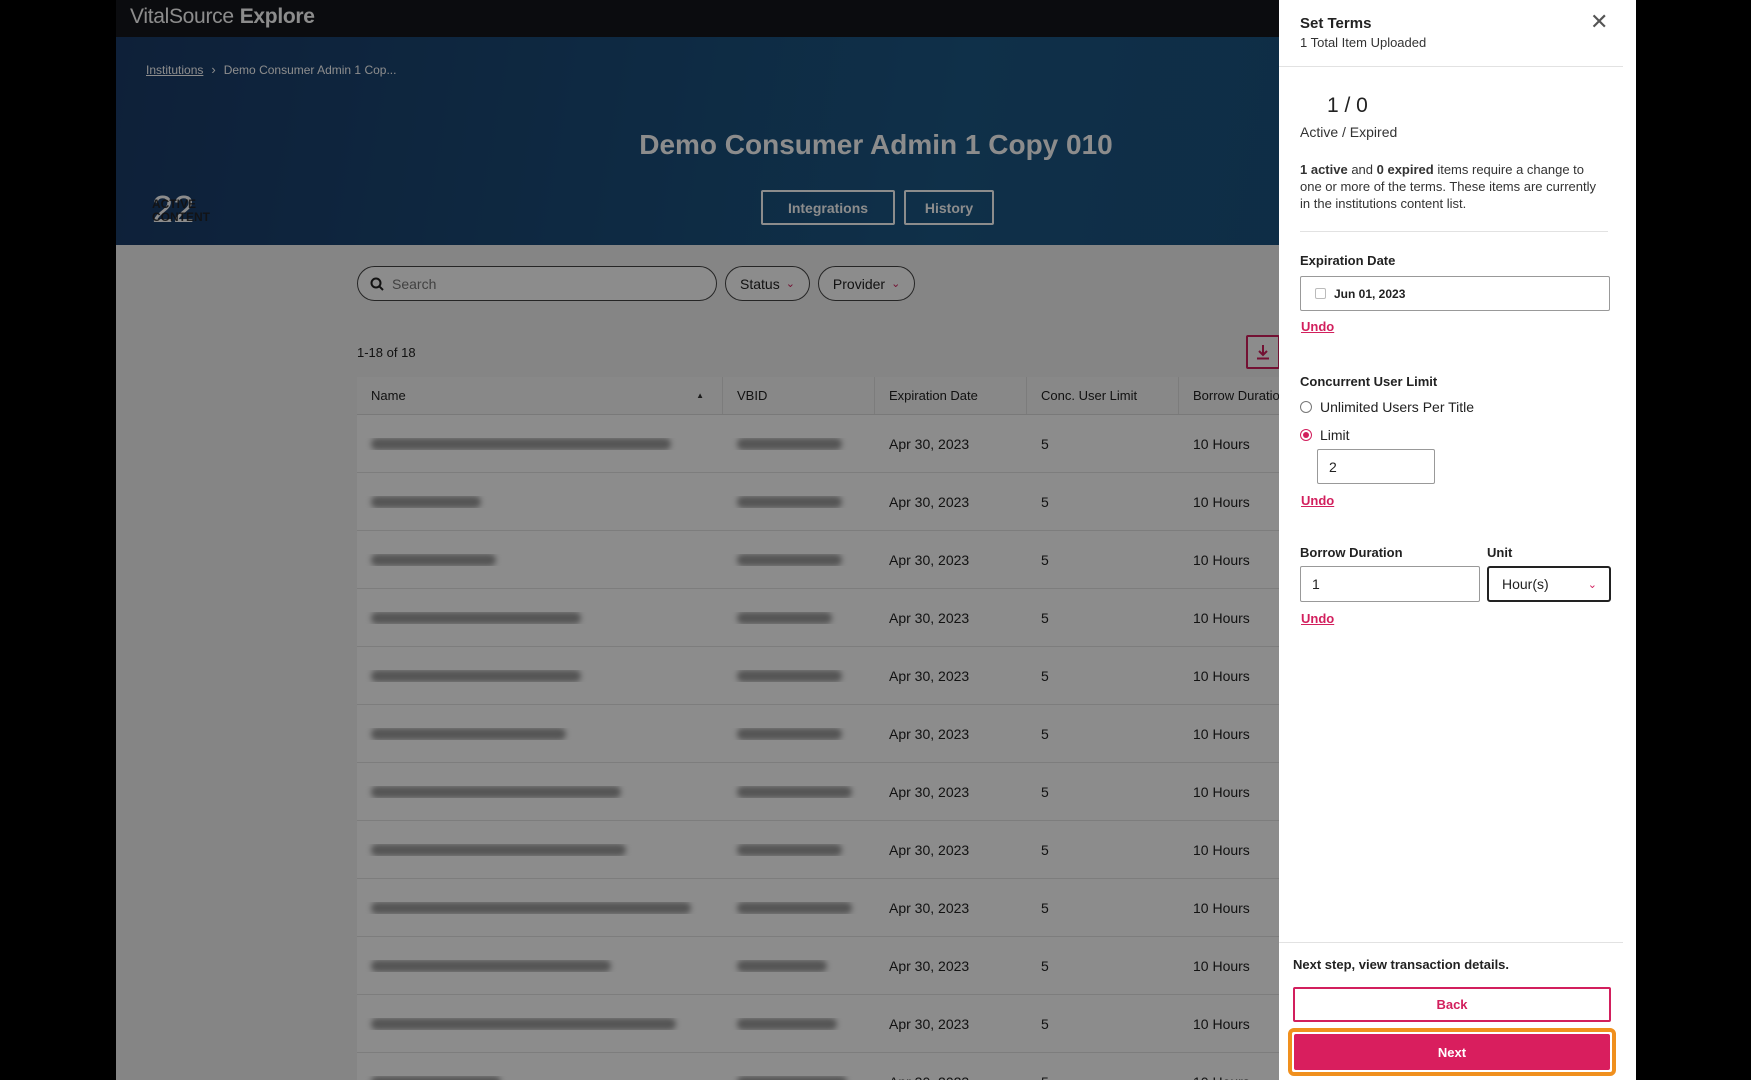 The height and width of the screenshot is (1080, 1751). What do you see at coordinates (1397, 407) in the screenshot?
I see `unlimited-users-label: Unlimited Users Per Title` at bounding box center [1397, 407].